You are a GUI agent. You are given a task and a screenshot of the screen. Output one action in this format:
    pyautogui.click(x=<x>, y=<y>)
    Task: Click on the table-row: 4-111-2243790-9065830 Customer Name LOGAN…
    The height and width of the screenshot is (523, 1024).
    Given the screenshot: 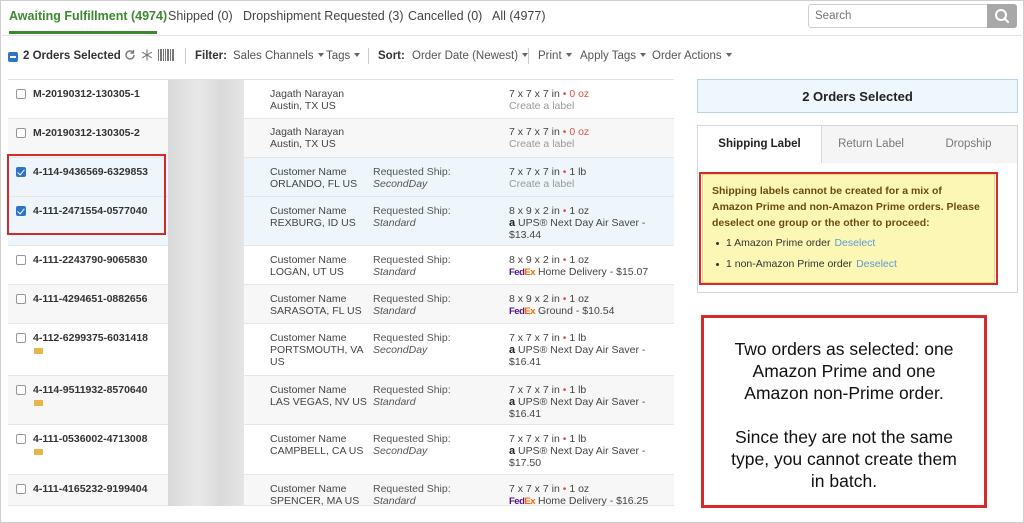 What is the action you would take?
    pyautogui.click(x=341, y=265)
    